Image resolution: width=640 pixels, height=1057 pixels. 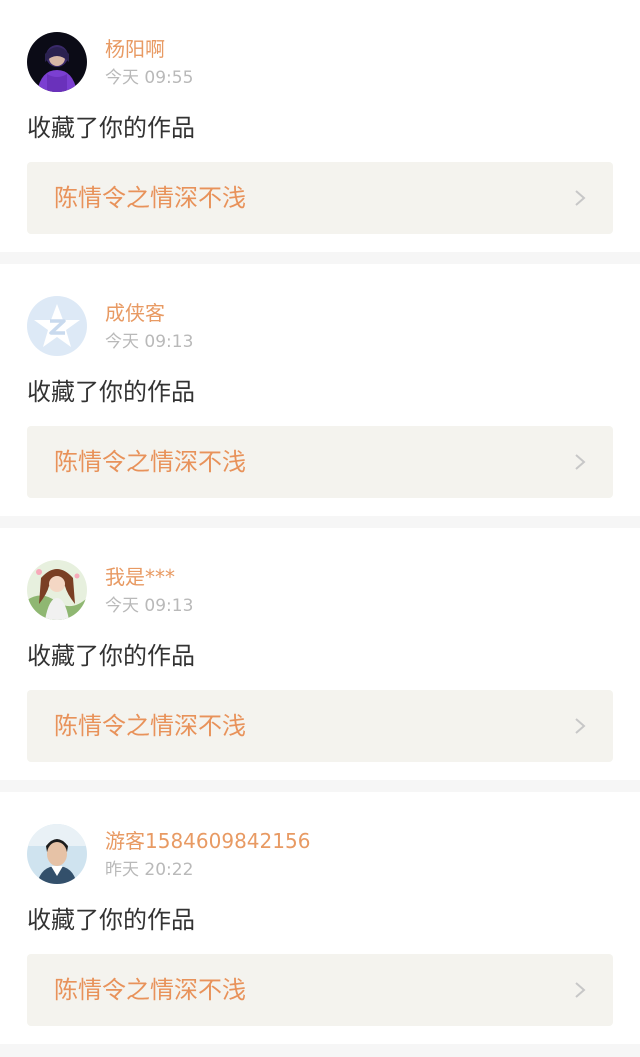 I want to click on user-avatar-photo-icon, so click(x=57, y=854).